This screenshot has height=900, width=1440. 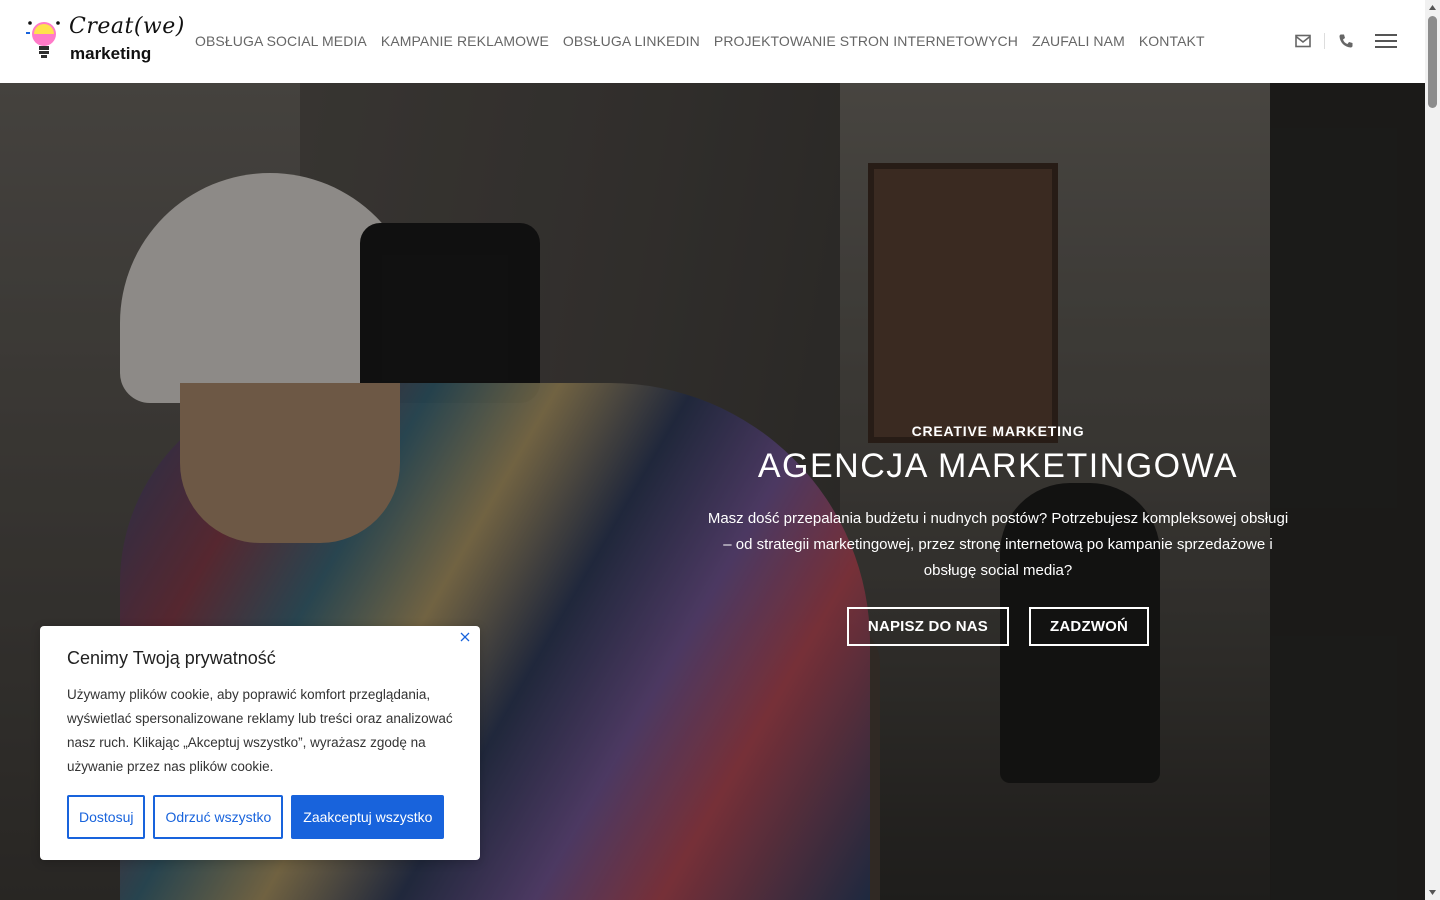 I want to click on logo-text-creative: Creat(we), so click(x=127, y=26).